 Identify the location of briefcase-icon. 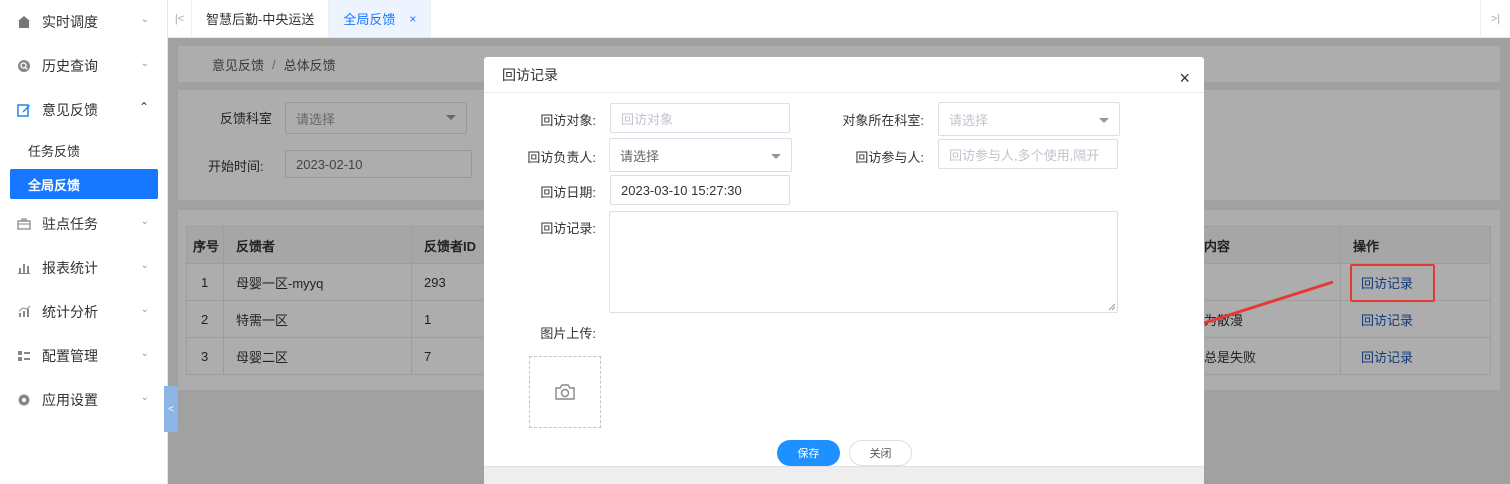
(24, 224).